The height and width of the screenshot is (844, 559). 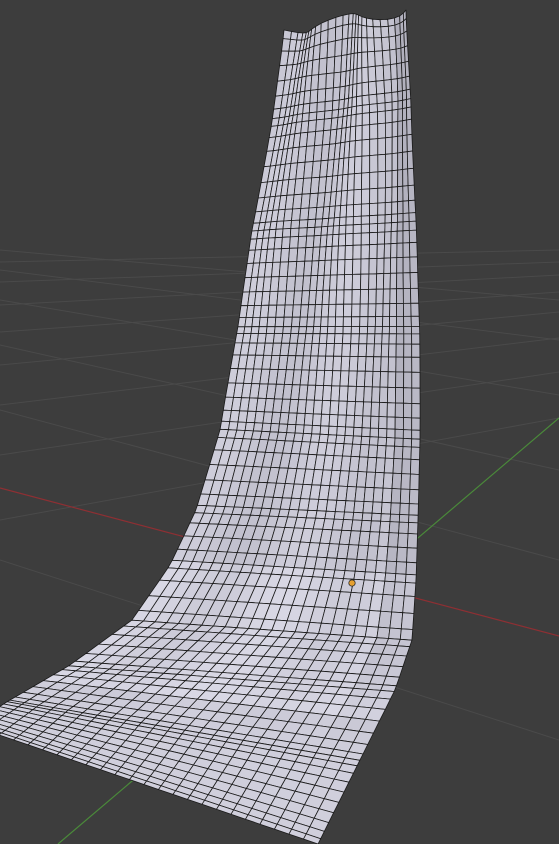 I want to click on origin-point-icon, so click(x=352, y=583).